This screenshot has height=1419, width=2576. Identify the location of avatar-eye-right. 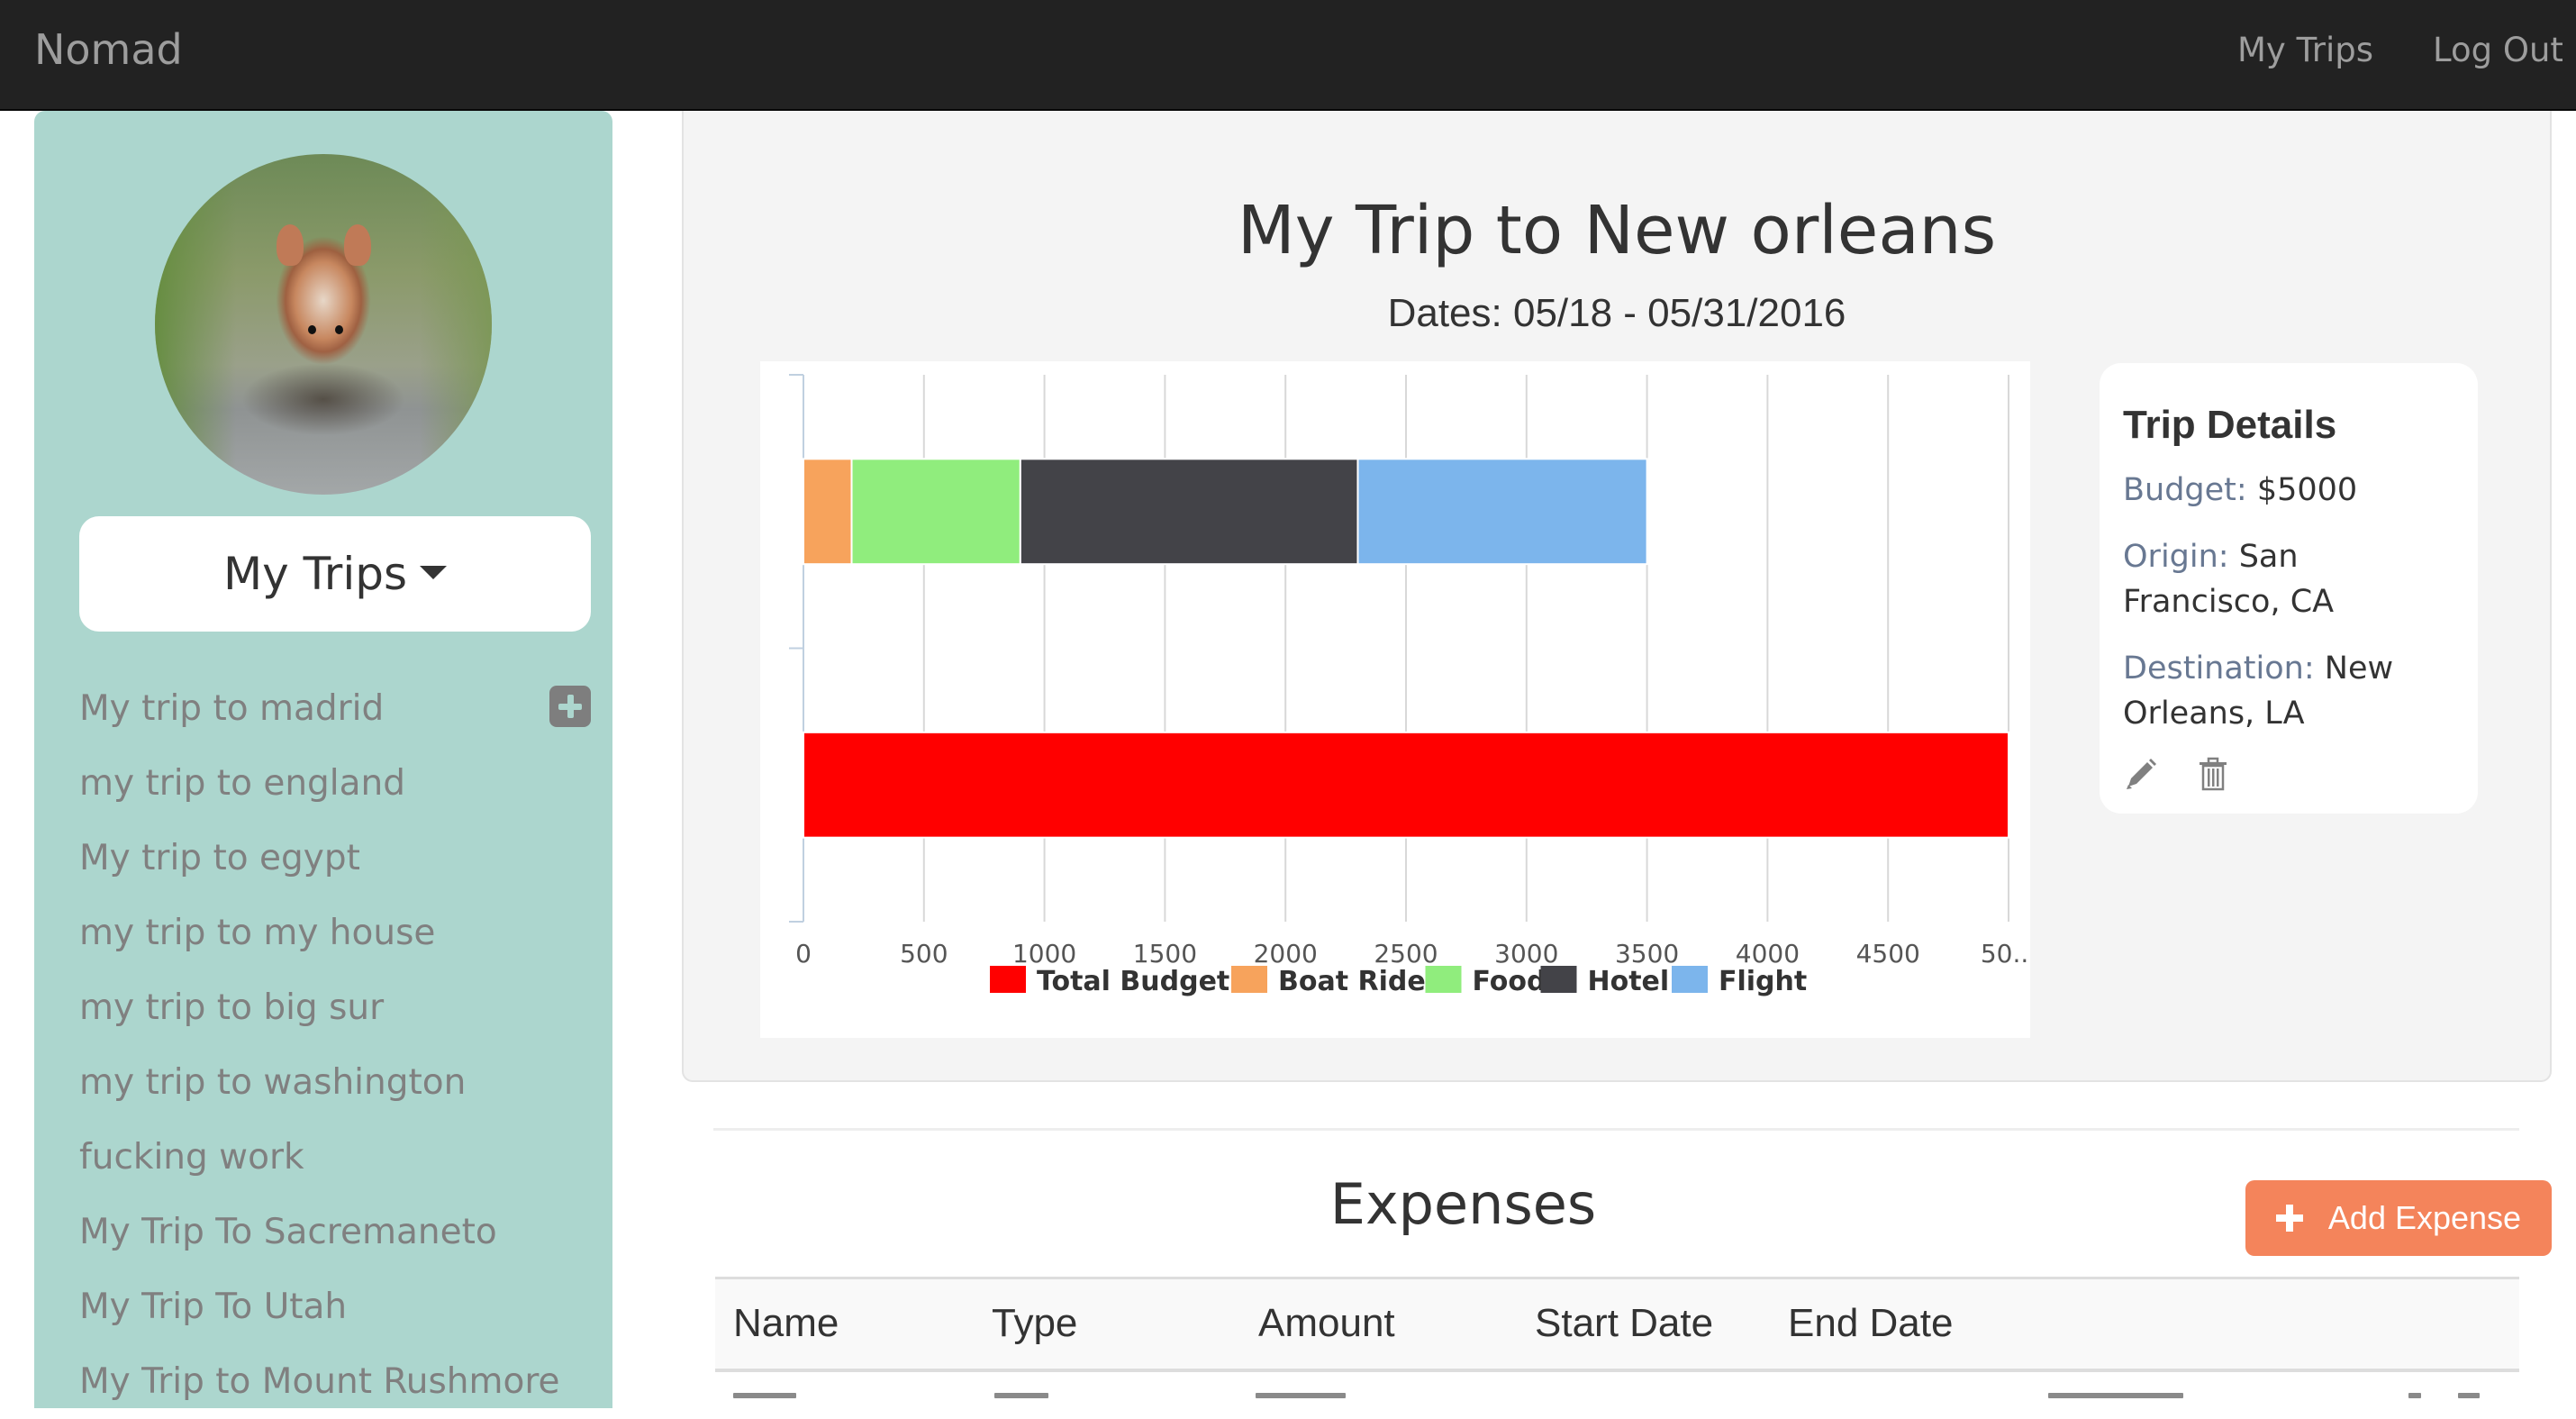
(339, 329).